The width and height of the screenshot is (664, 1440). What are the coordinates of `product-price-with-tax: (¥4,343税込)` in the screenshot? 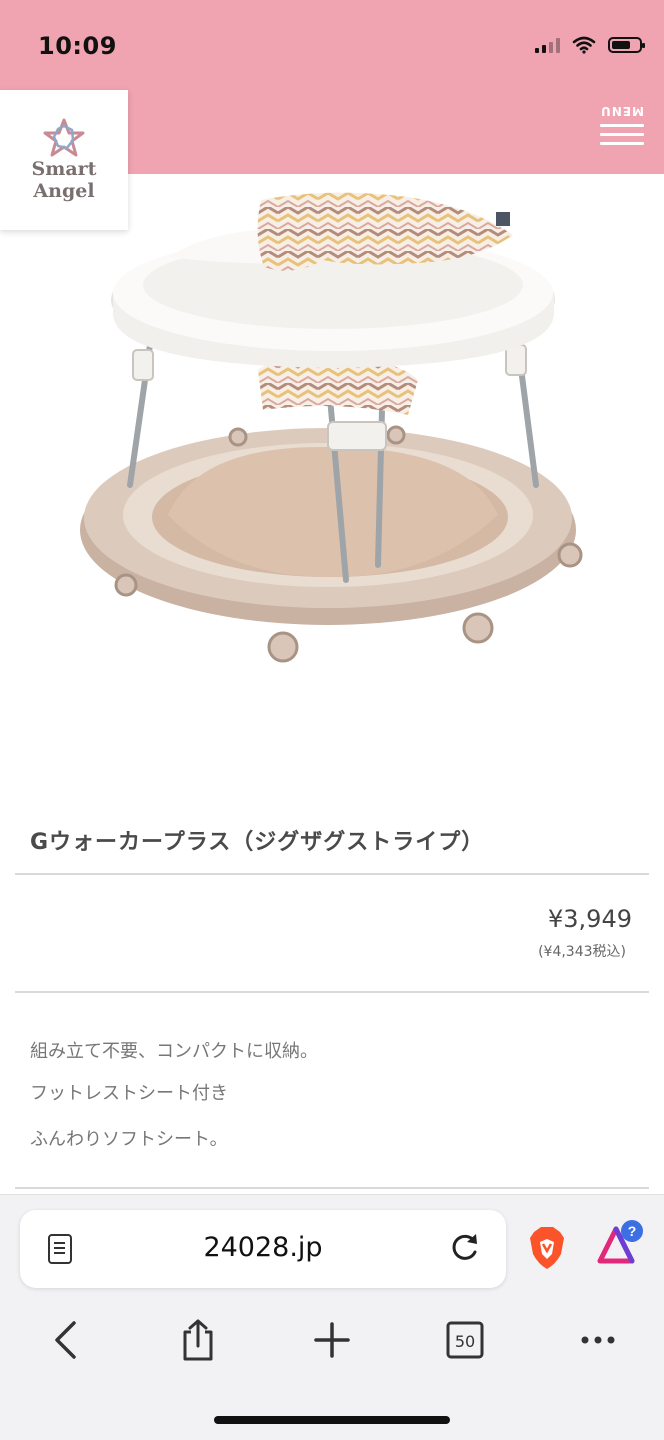 It's located at (582, 952).